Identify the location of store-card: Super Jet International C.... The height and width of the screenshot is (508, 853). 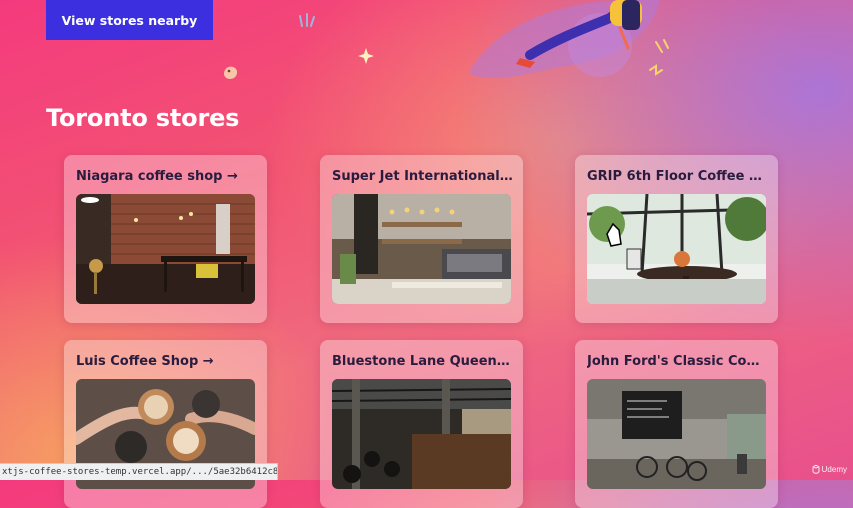
(421, 239).